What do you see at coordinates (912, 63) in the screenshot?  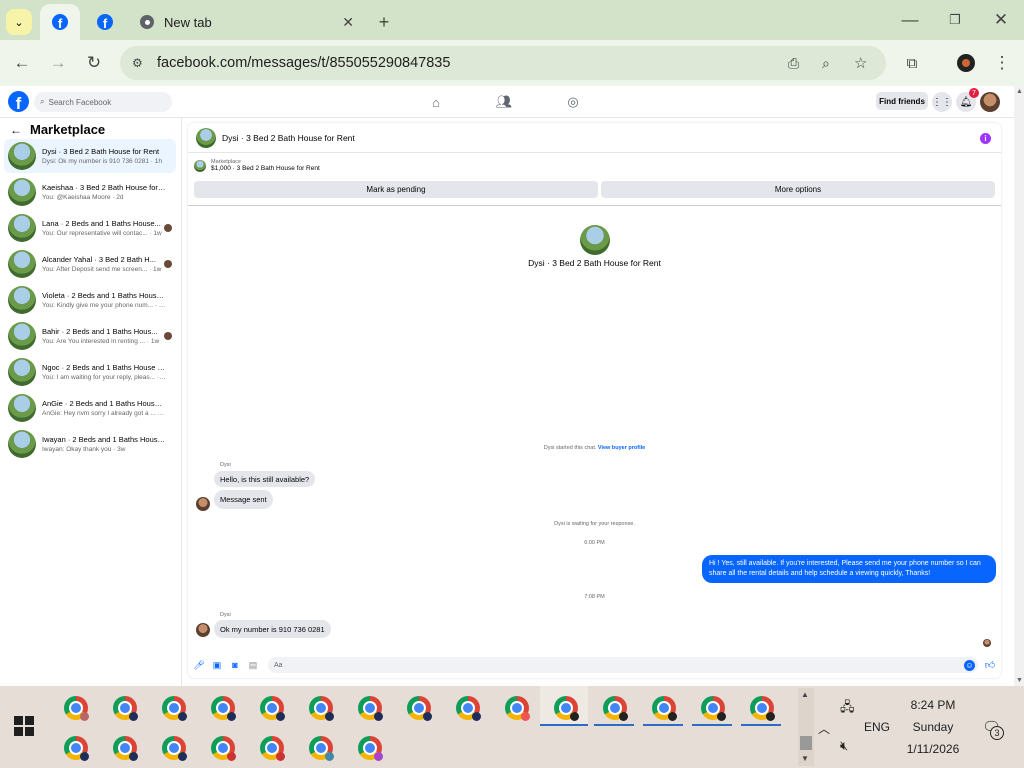 I see `extensions-icon: ⧉` at bounding box center [912, 63].